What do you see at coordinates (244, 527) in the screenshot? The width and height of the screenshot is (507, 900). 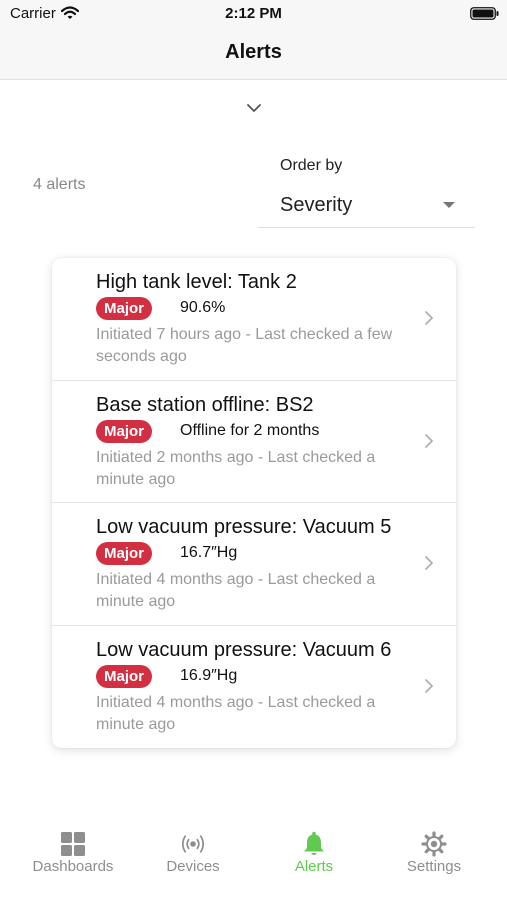 I see `alert-title: Low vacuum pressure: Vacuum 5` at bounding box center [244, 527].